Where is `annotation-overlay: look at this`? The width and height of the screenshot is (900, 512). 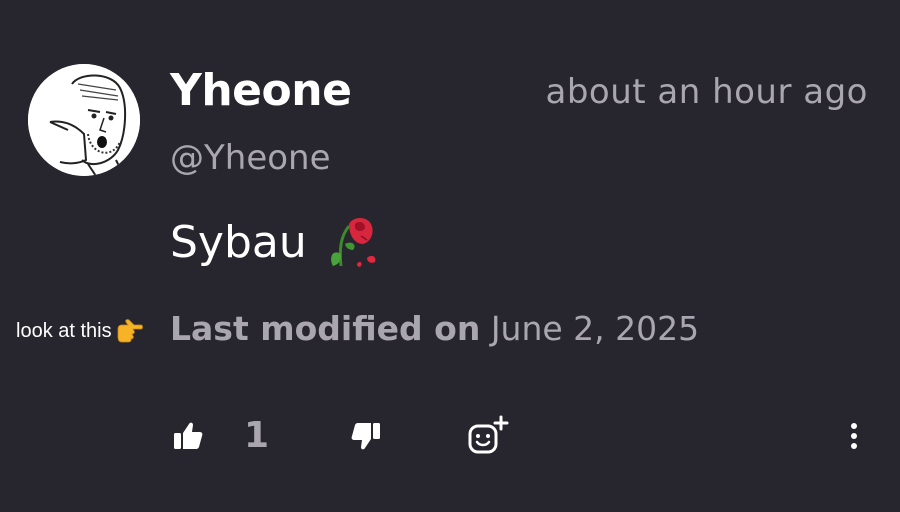 annotation-overlay: look at this is located at coordinates (80, 331).